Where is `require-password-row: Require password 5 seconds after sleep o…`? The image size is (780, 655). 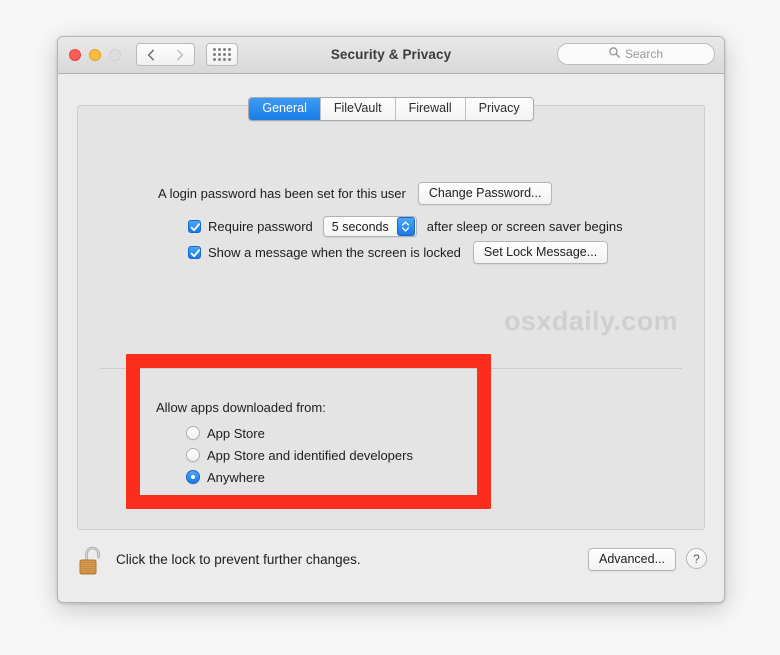
require-password-row: Require password 5 seconds after sleep o… is located at coordinates (405, 226).